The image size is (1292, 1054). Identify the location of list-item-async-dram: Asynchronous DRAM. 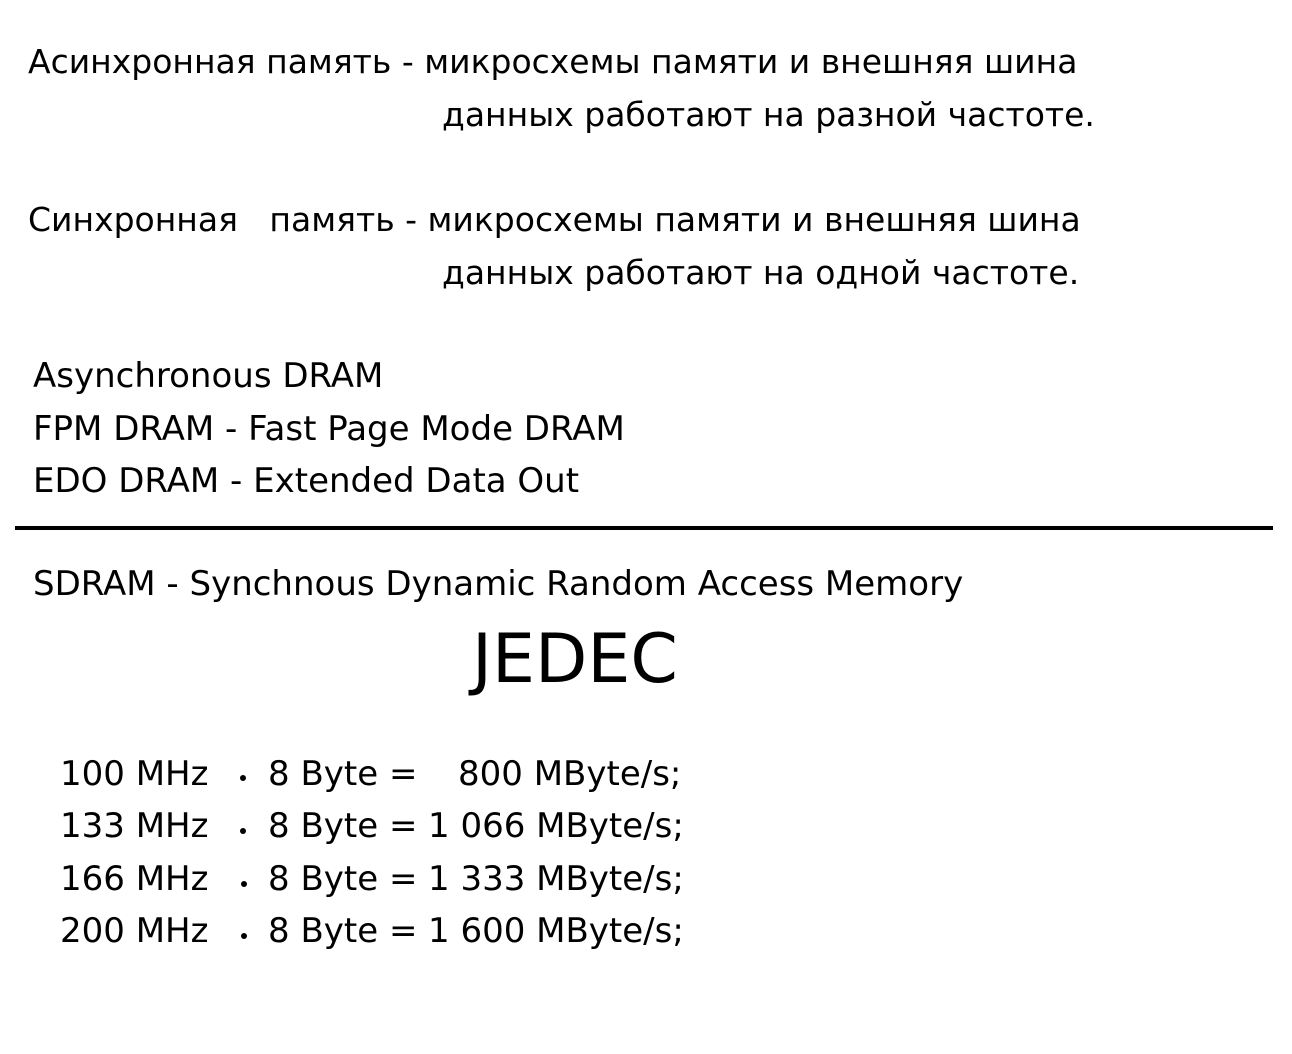
(208, 376).